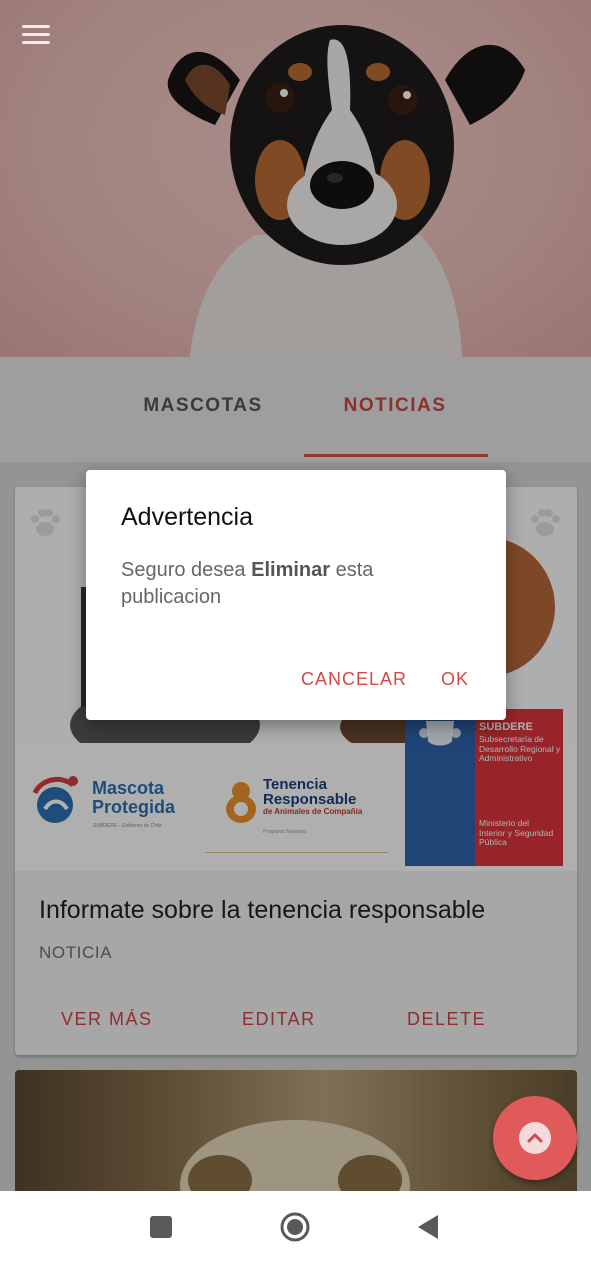 The height and width of the screenshot is (1263, 591). I want to click on square-recents-icon, so click(161, 1227).